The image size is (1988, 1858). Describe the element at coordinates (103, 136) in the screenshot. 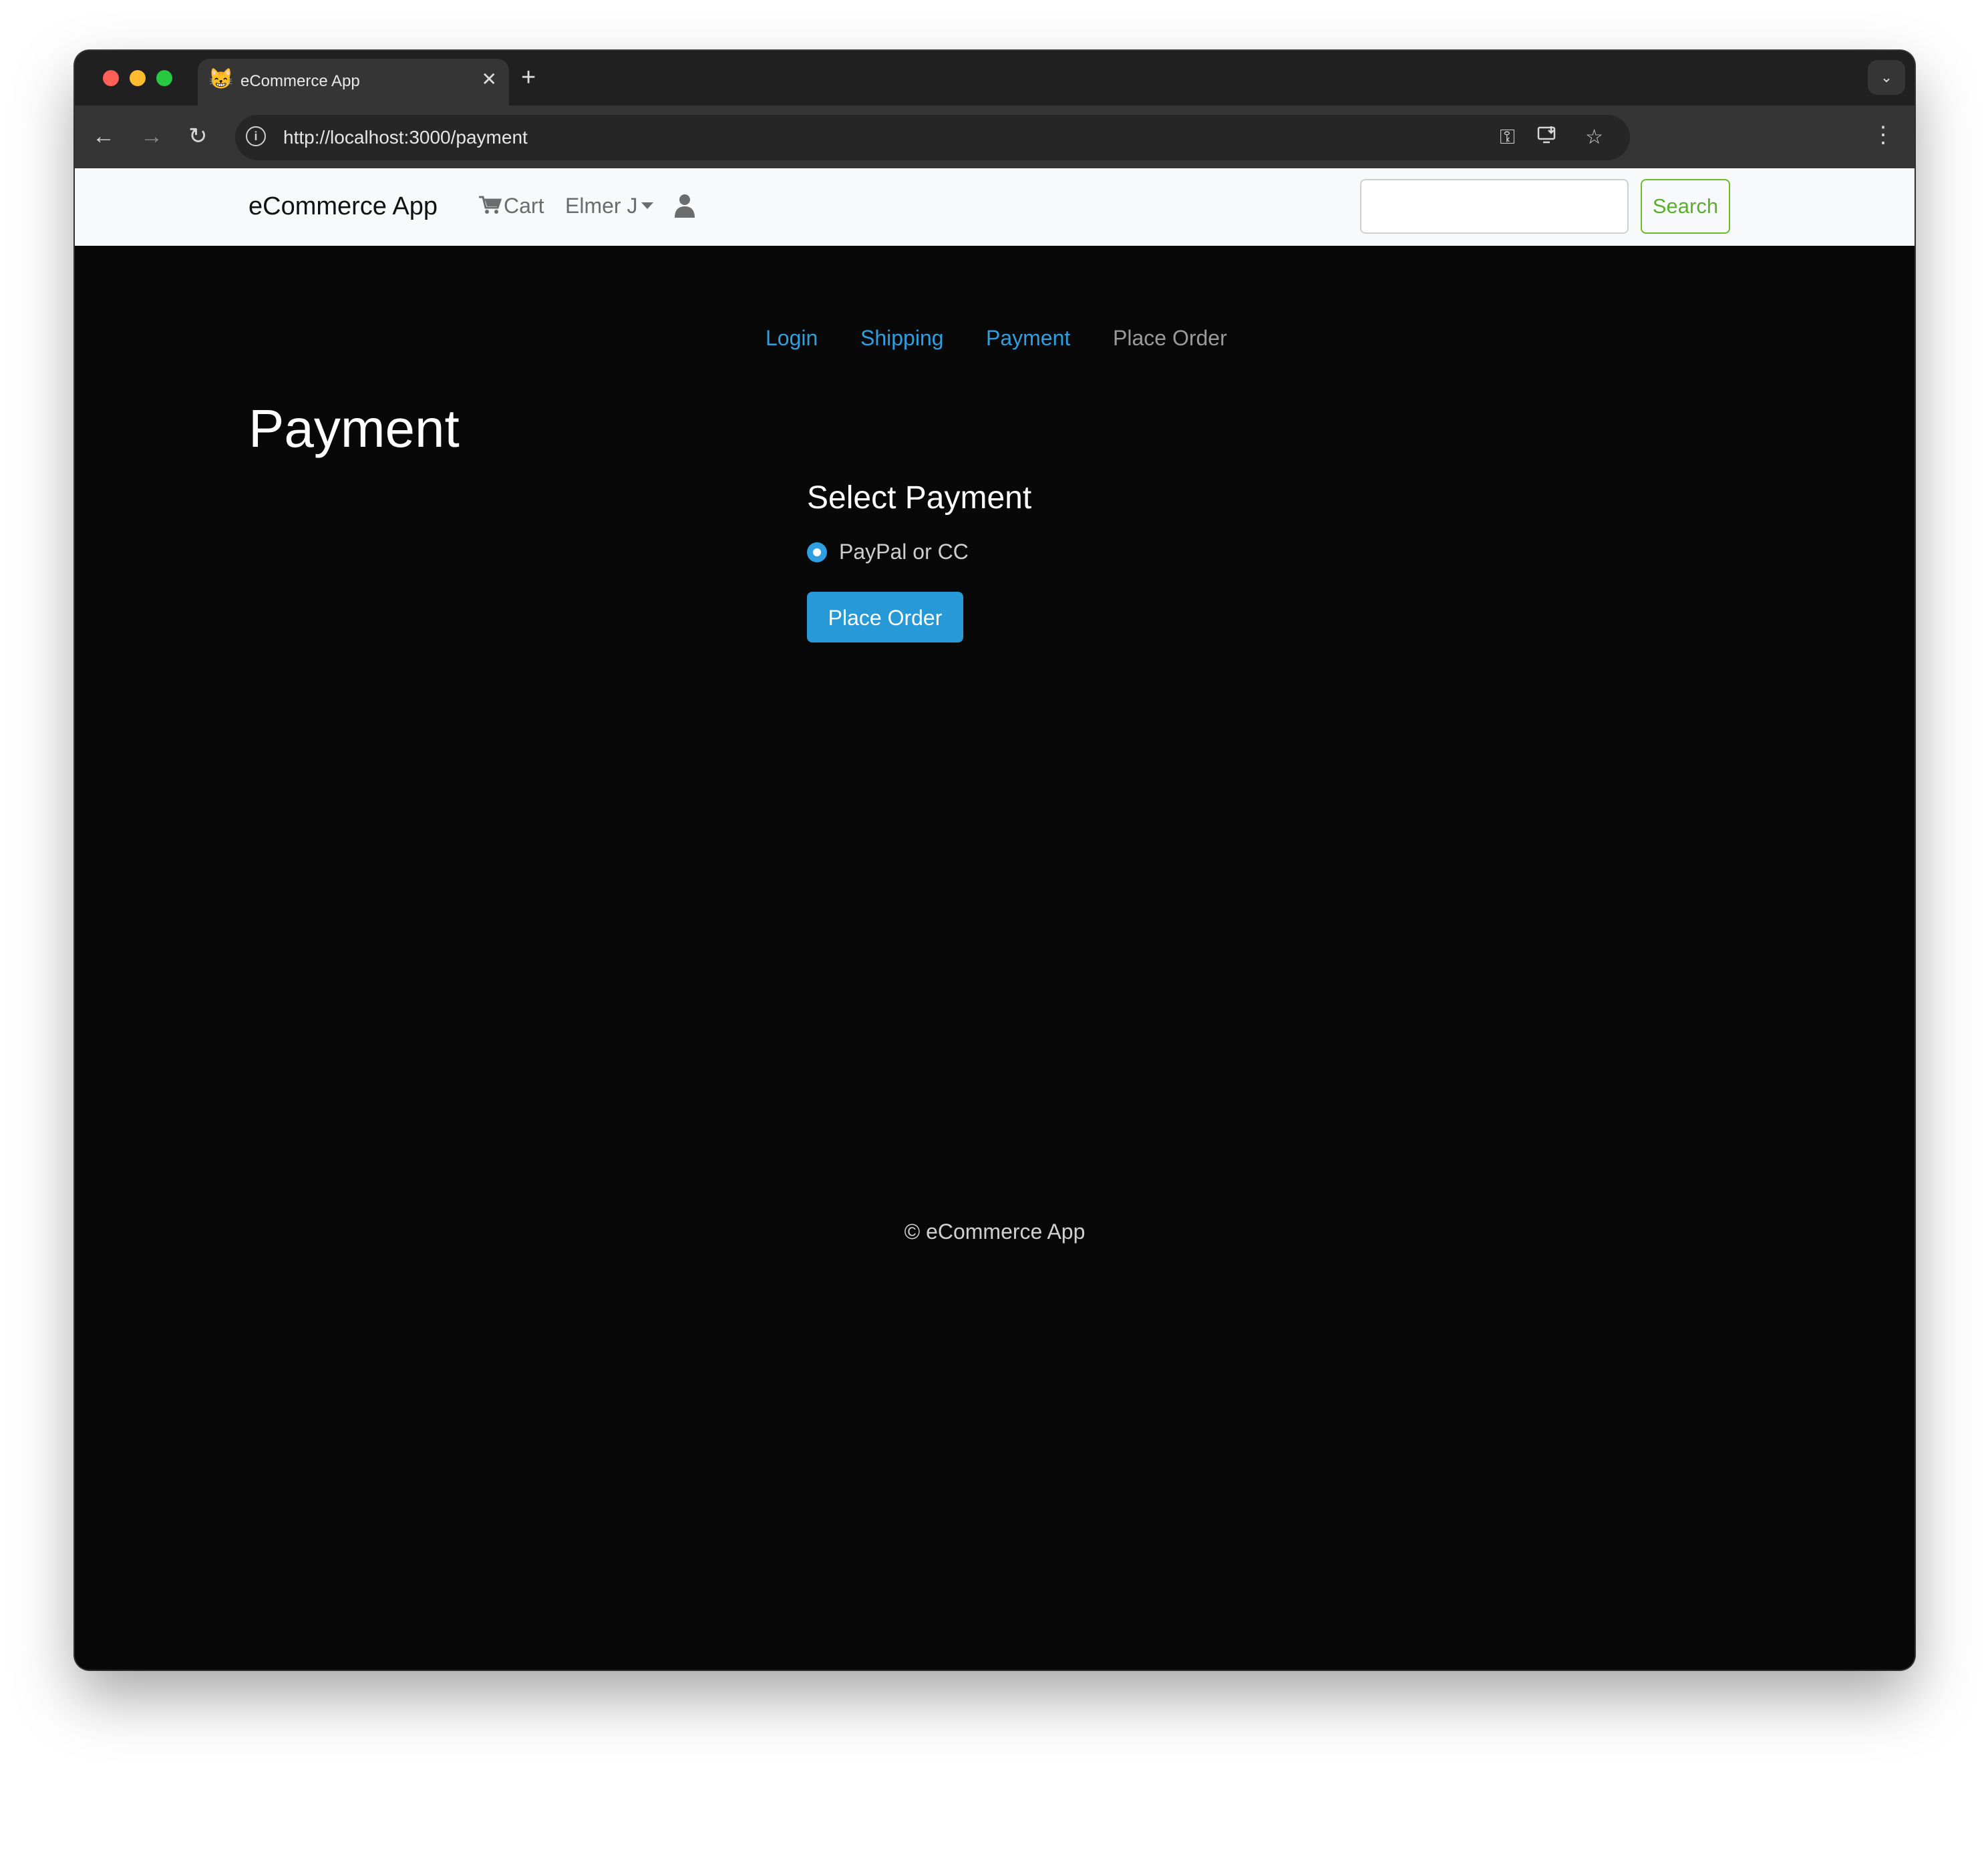

I see `back-arrow-icon: ←` at that location.